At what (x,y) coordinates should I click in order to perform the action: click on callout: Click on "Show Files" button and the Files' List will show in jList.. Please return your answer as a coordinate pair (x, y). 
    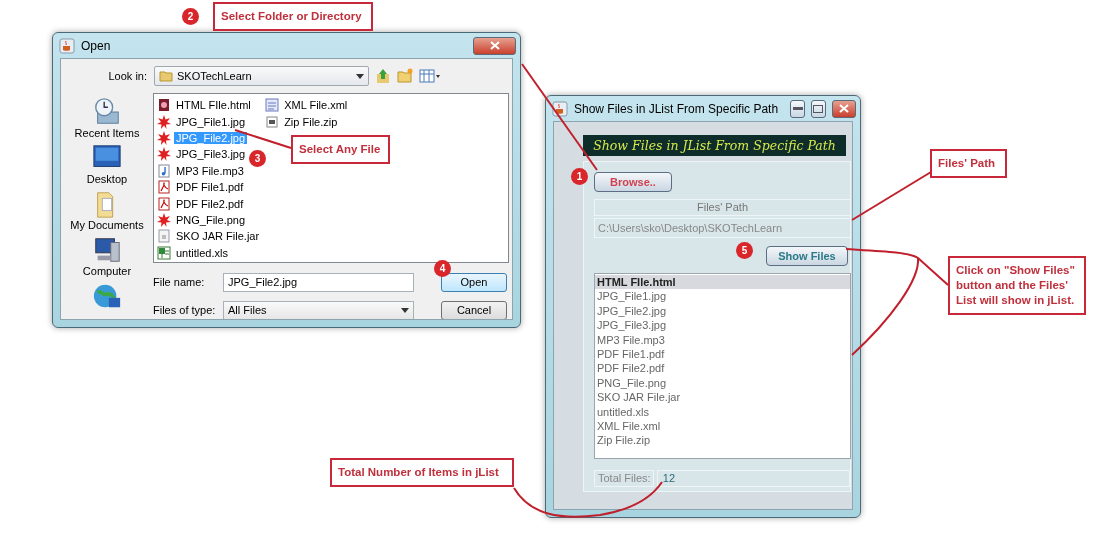
    Looking at the image, I should click on (1017, 285).